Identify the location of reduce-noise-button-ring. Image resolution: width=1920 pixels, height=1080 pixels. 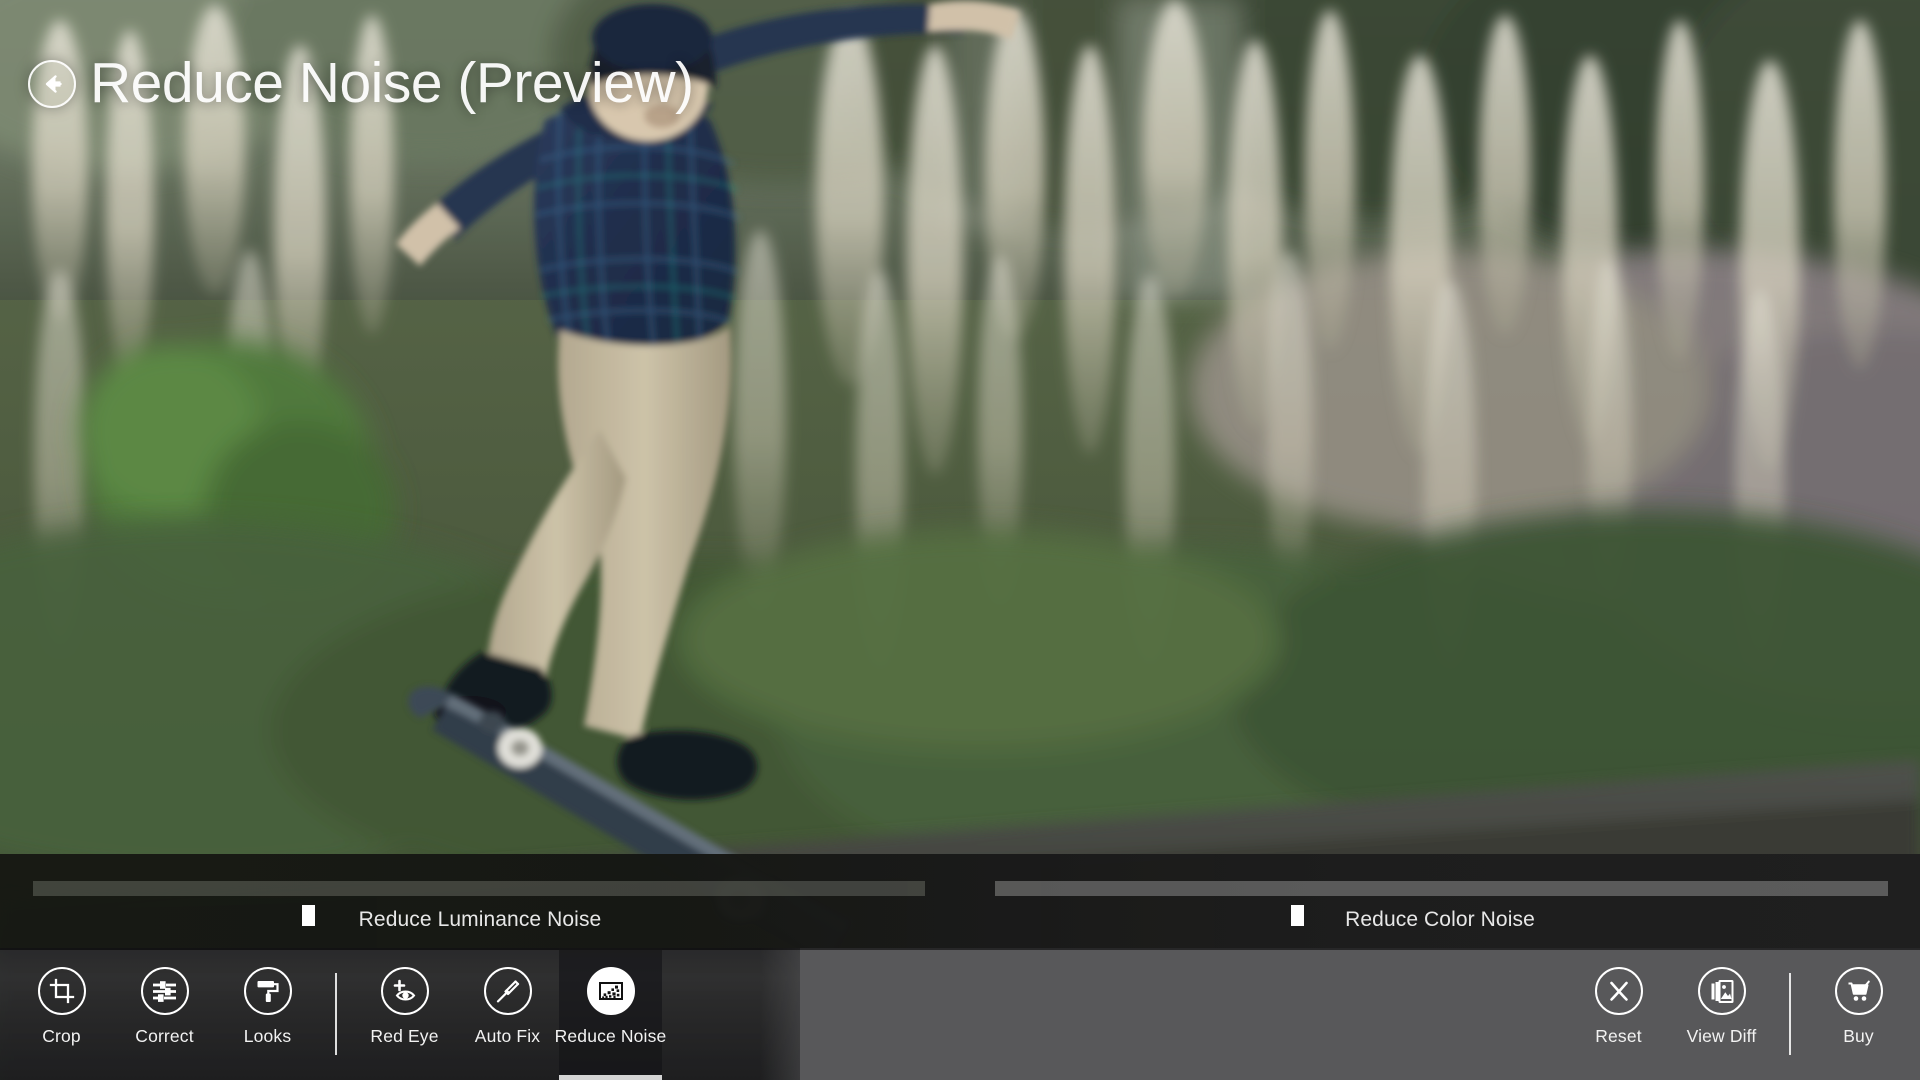
(610, 991).